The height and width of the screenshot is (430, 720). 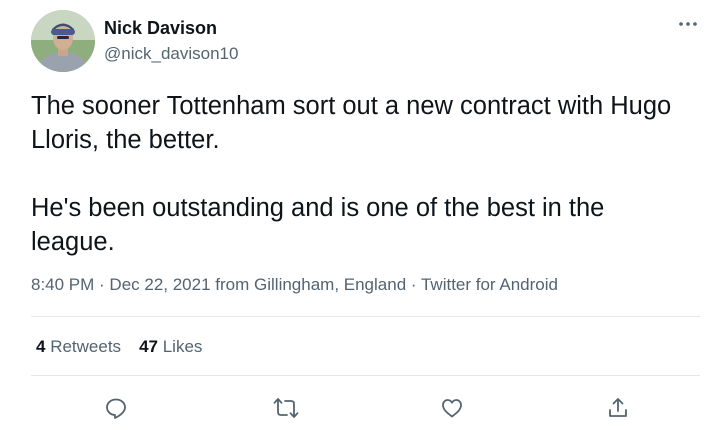 I want to click on more-horizontal-icon, so click(x=688, y=24).